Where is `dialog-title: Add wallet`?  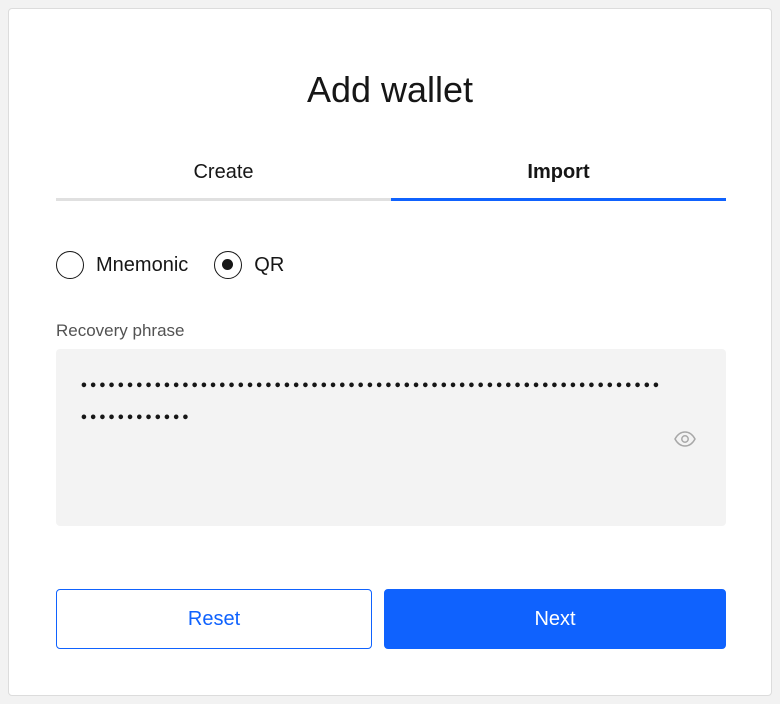
dialog-title: Add wallet is located at coordinates (390, 89).